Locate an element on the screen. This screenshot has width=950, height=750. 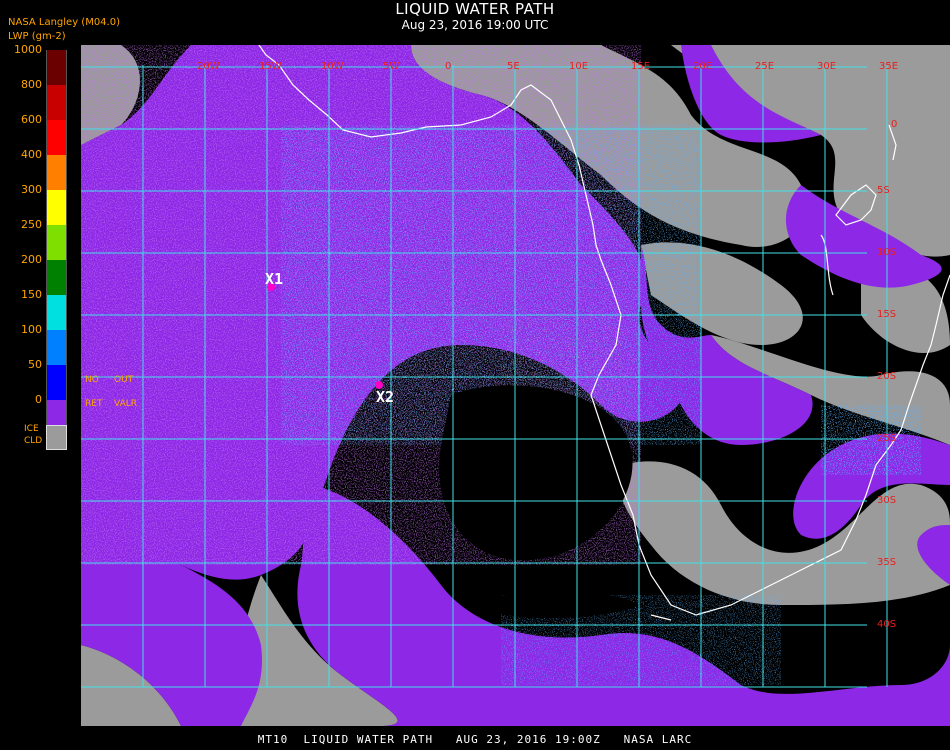
legend-ice-swatch is located at coordinates (56, 437).